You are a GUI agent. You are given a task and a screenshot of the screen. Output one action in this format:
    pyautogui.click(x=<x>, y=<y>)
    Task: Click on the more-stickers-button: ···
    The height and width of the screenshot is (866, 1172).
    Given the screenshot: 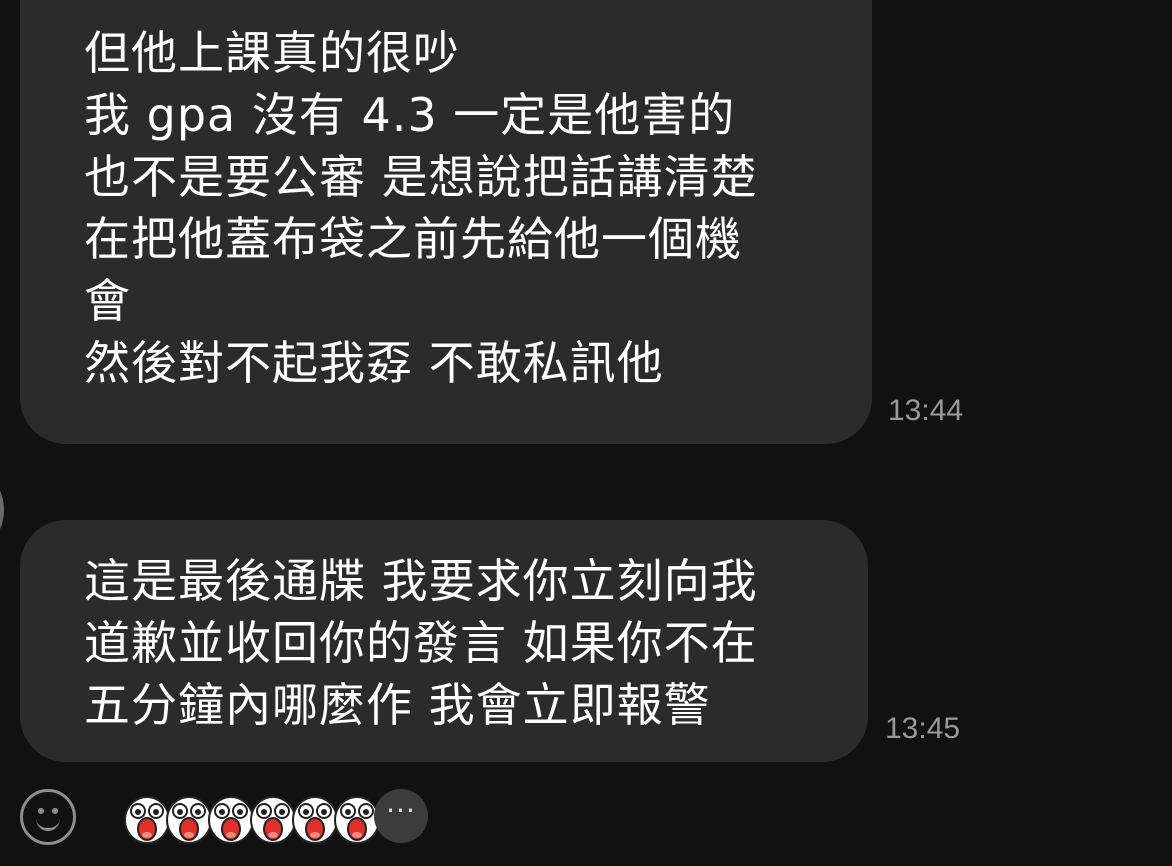 What is the action you would take?
    pyautogui.click(x=401, y=816)
    